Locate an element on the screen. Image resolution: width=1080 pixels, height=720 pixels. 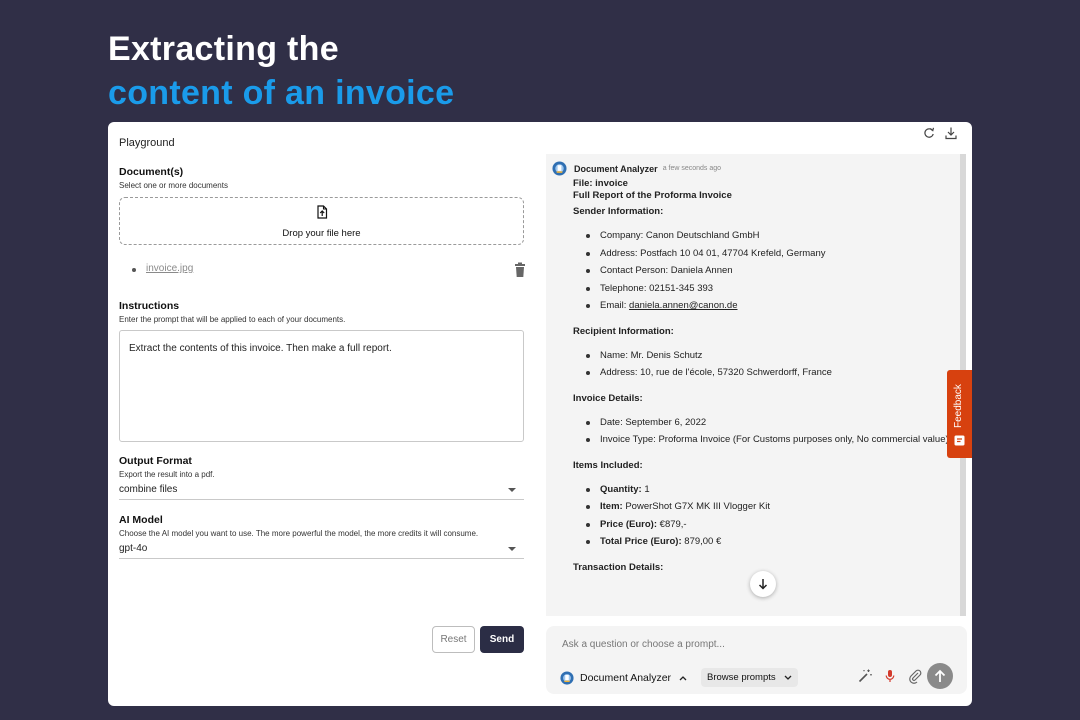
agent-selector-label: Document Analyzer is located at coordinates (626, 678).